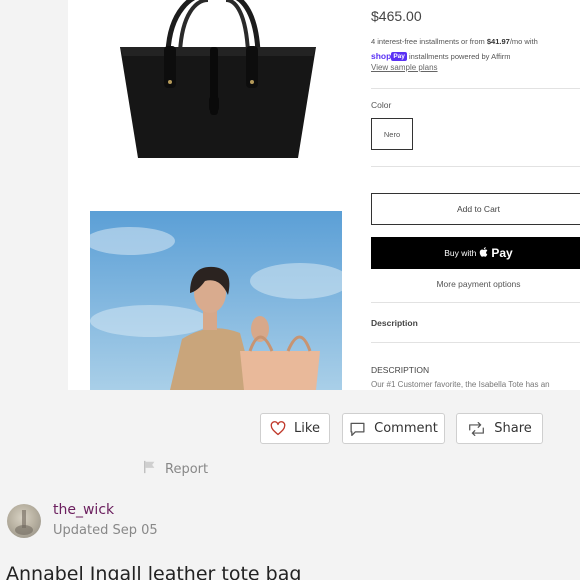 The width and height of the screenshot is (580, 580). Describe the element at coordinates (475, 284) in the screenshot. I see `more-payment-options-link: More payment options` at that location.